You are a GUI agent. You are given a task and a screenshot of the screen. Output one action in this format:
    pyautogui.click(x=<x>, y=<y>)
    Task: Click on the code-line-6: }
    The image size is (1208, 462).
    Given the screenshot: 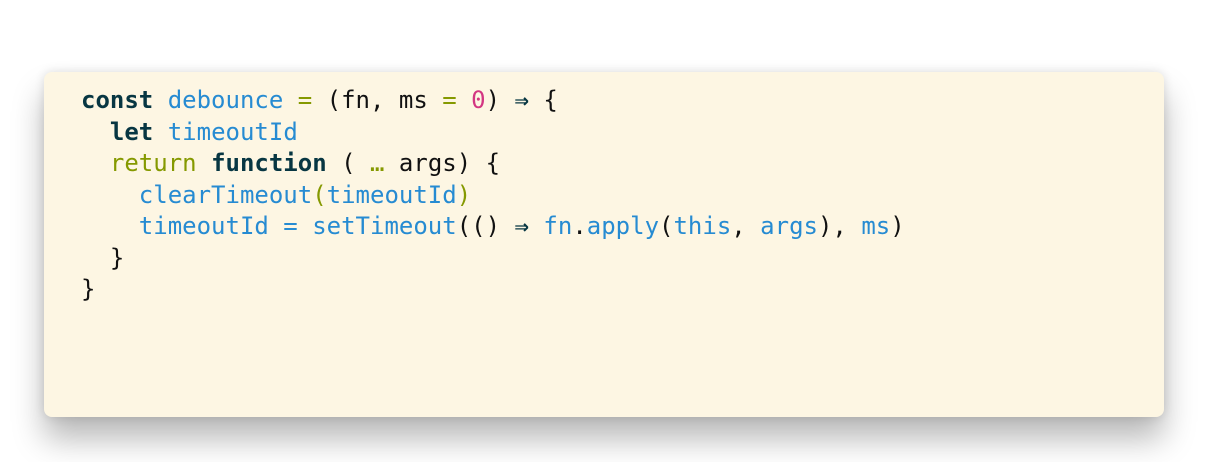 What is the action you would take?
    pyautogui.click(x=622, y=259)
    